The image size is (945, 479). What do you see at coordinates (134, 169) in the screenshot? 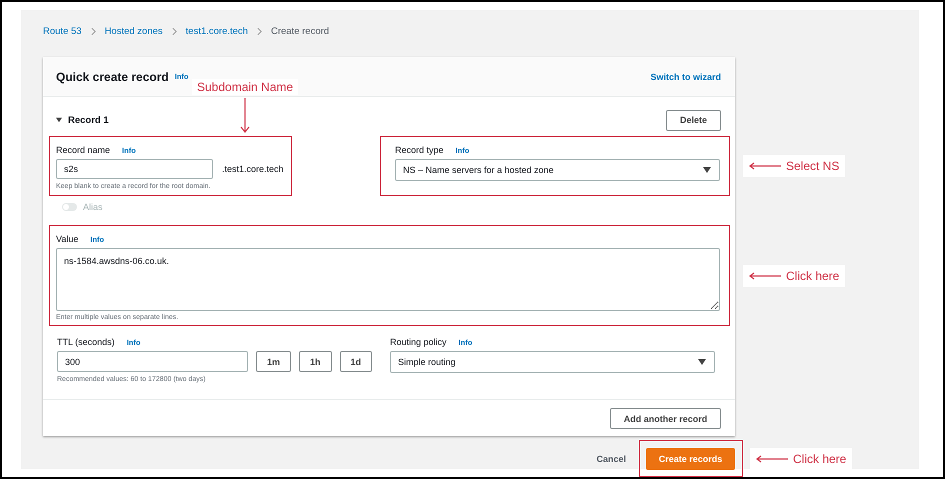
I see `record-name-field: s2s` at bounding box center [134, 169].